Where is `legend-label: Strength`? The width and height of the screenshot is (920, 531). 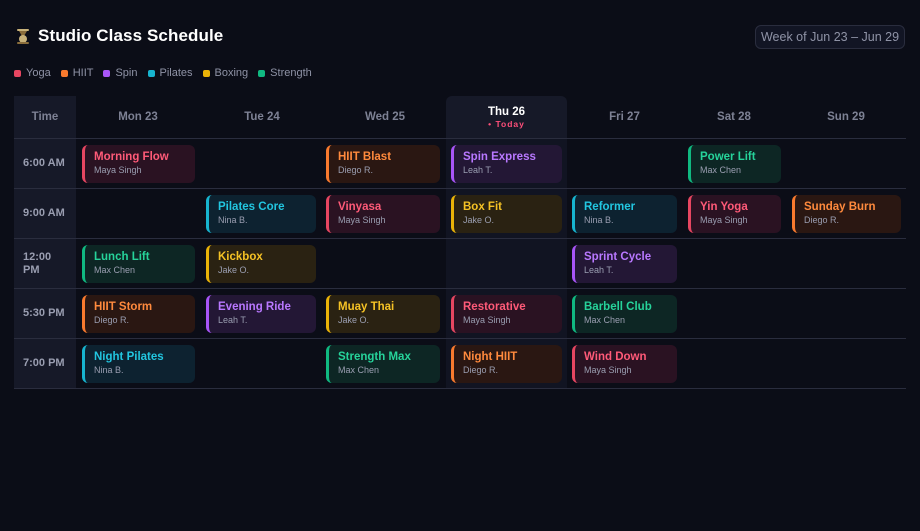
legend-label: Strength is located at coordinates (291, 73).